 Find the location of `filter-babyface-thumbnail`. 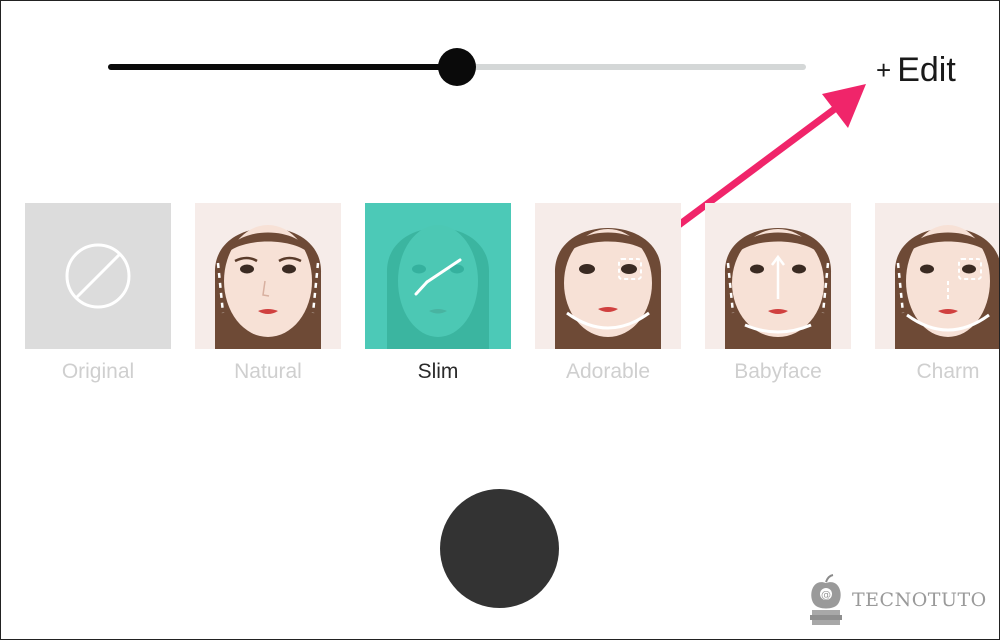

filter-babyface-thumbnail is located at coordinates (778, 276).